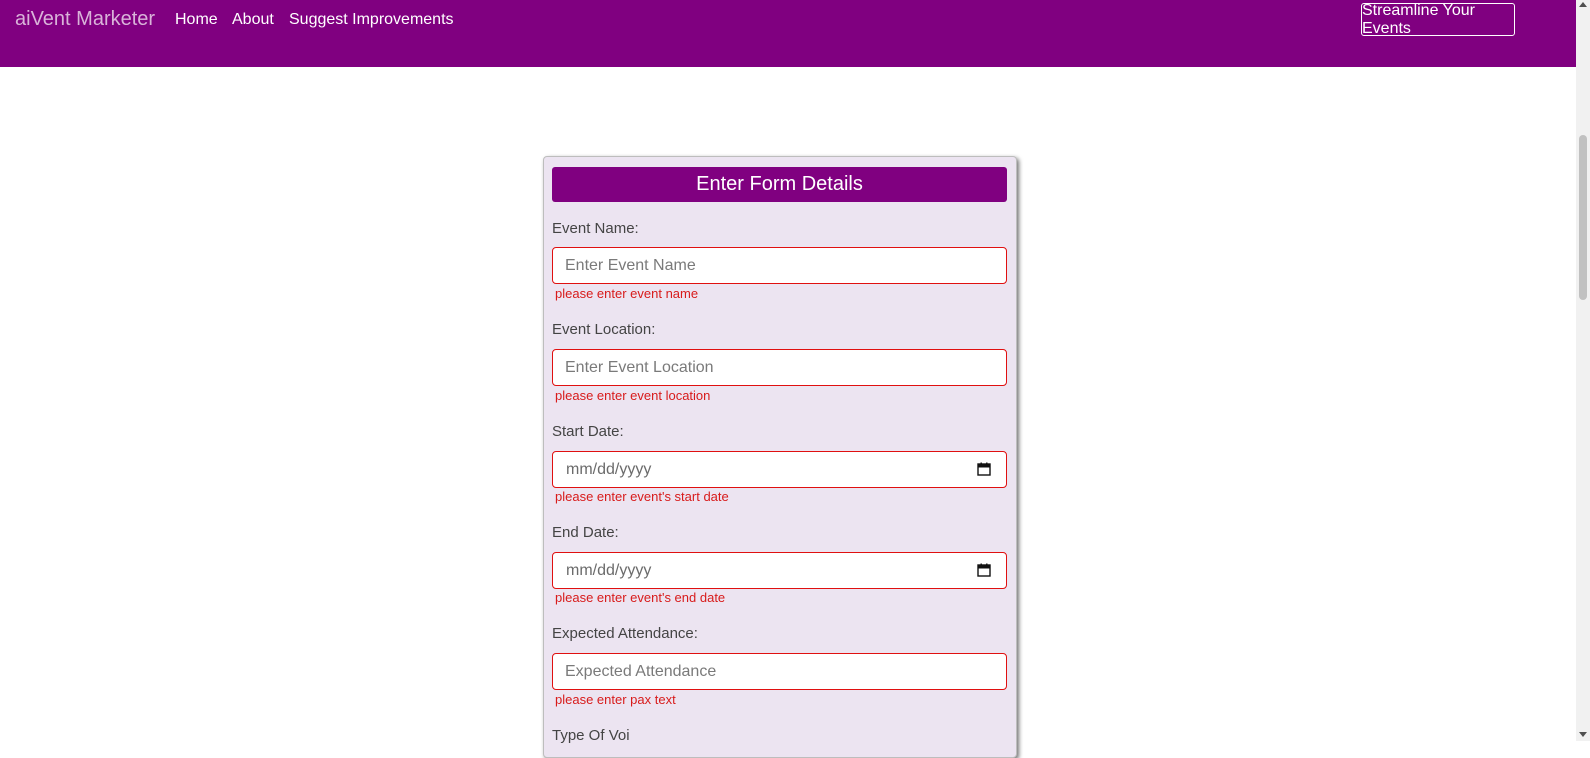 The height and width of the screenshot is (758, 1590). Describe the element at coordinates (1583, 217) in the screenshot. I see `scroll-thumb` at that location.